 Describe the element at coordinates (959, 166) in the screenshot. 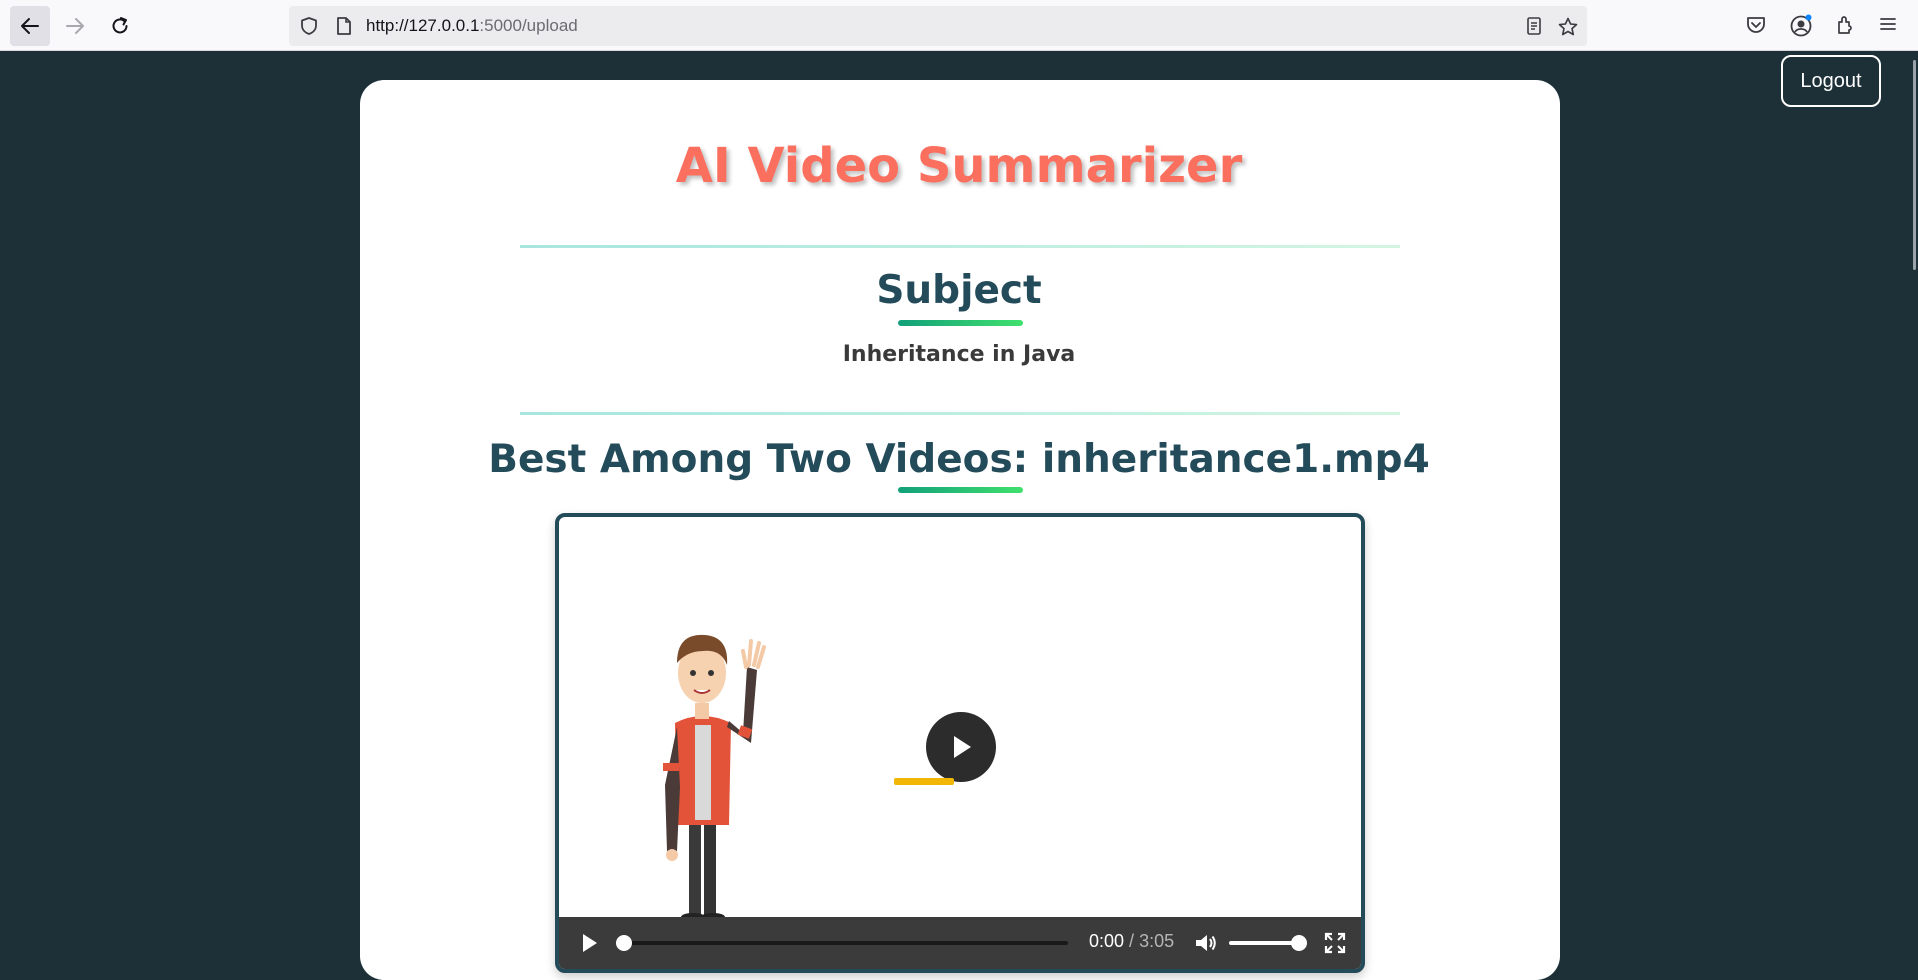

I see `page-title: AI Video Summarizer` at that location.